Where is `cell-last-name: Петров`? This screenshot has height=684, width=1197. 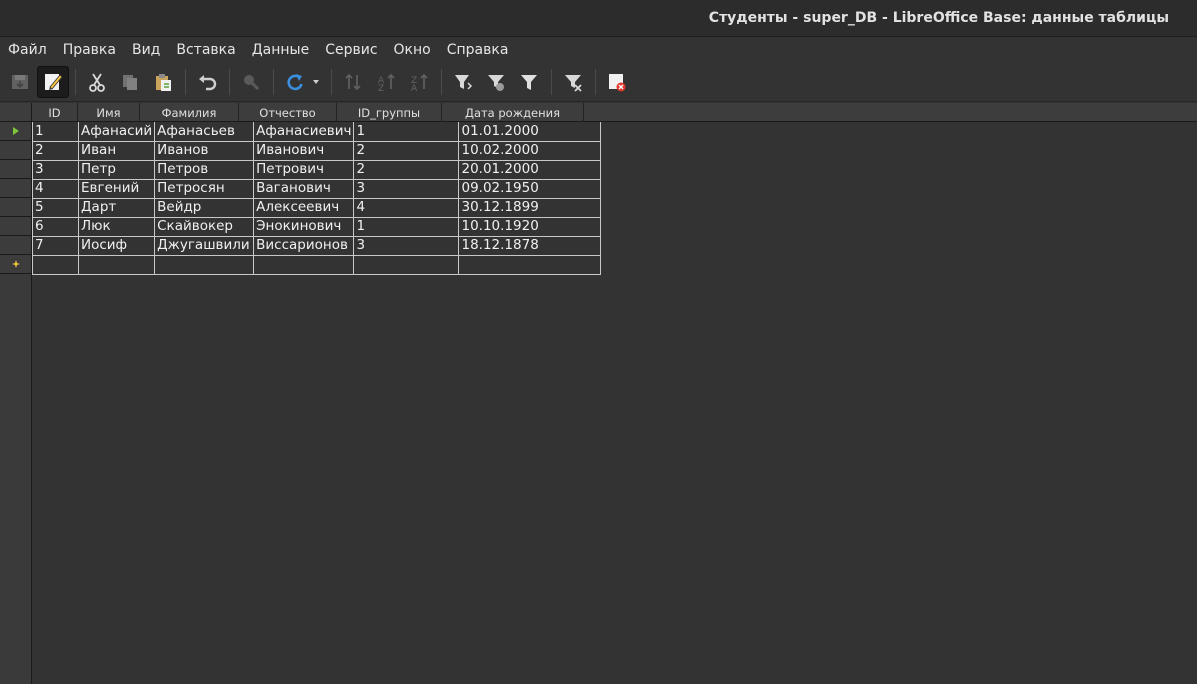 cell-last-name: Петров is located at coordinates (204, 169).